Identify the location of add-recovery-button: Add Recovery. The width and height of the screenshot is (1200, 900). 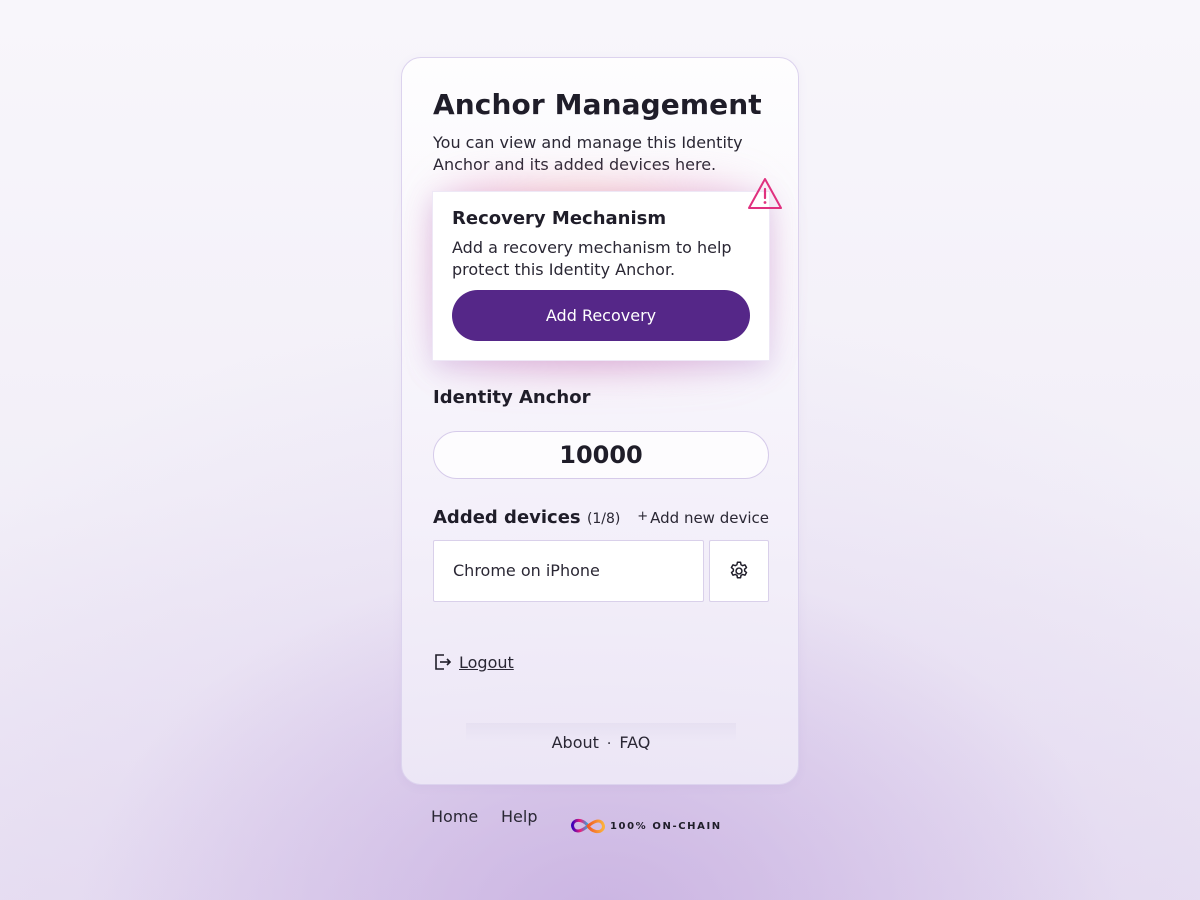
(601, 315).